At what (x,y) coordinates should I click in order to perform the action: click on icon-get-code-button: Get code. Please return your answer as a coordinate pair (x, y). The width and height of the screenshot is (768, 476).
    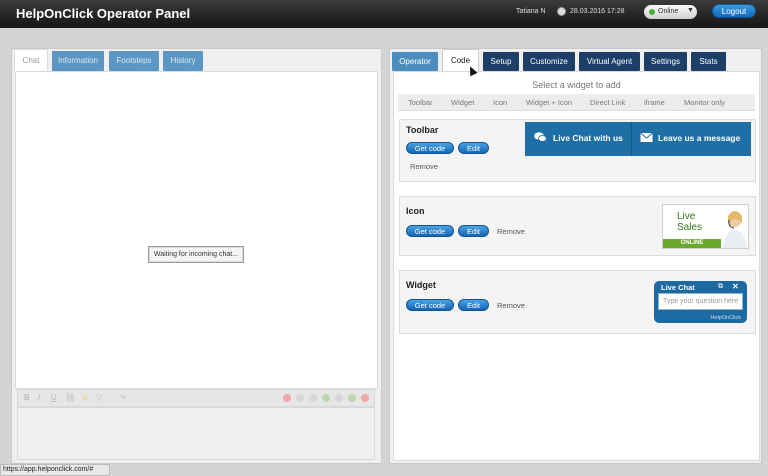
    Looking at the image, I should click on (430, 231).